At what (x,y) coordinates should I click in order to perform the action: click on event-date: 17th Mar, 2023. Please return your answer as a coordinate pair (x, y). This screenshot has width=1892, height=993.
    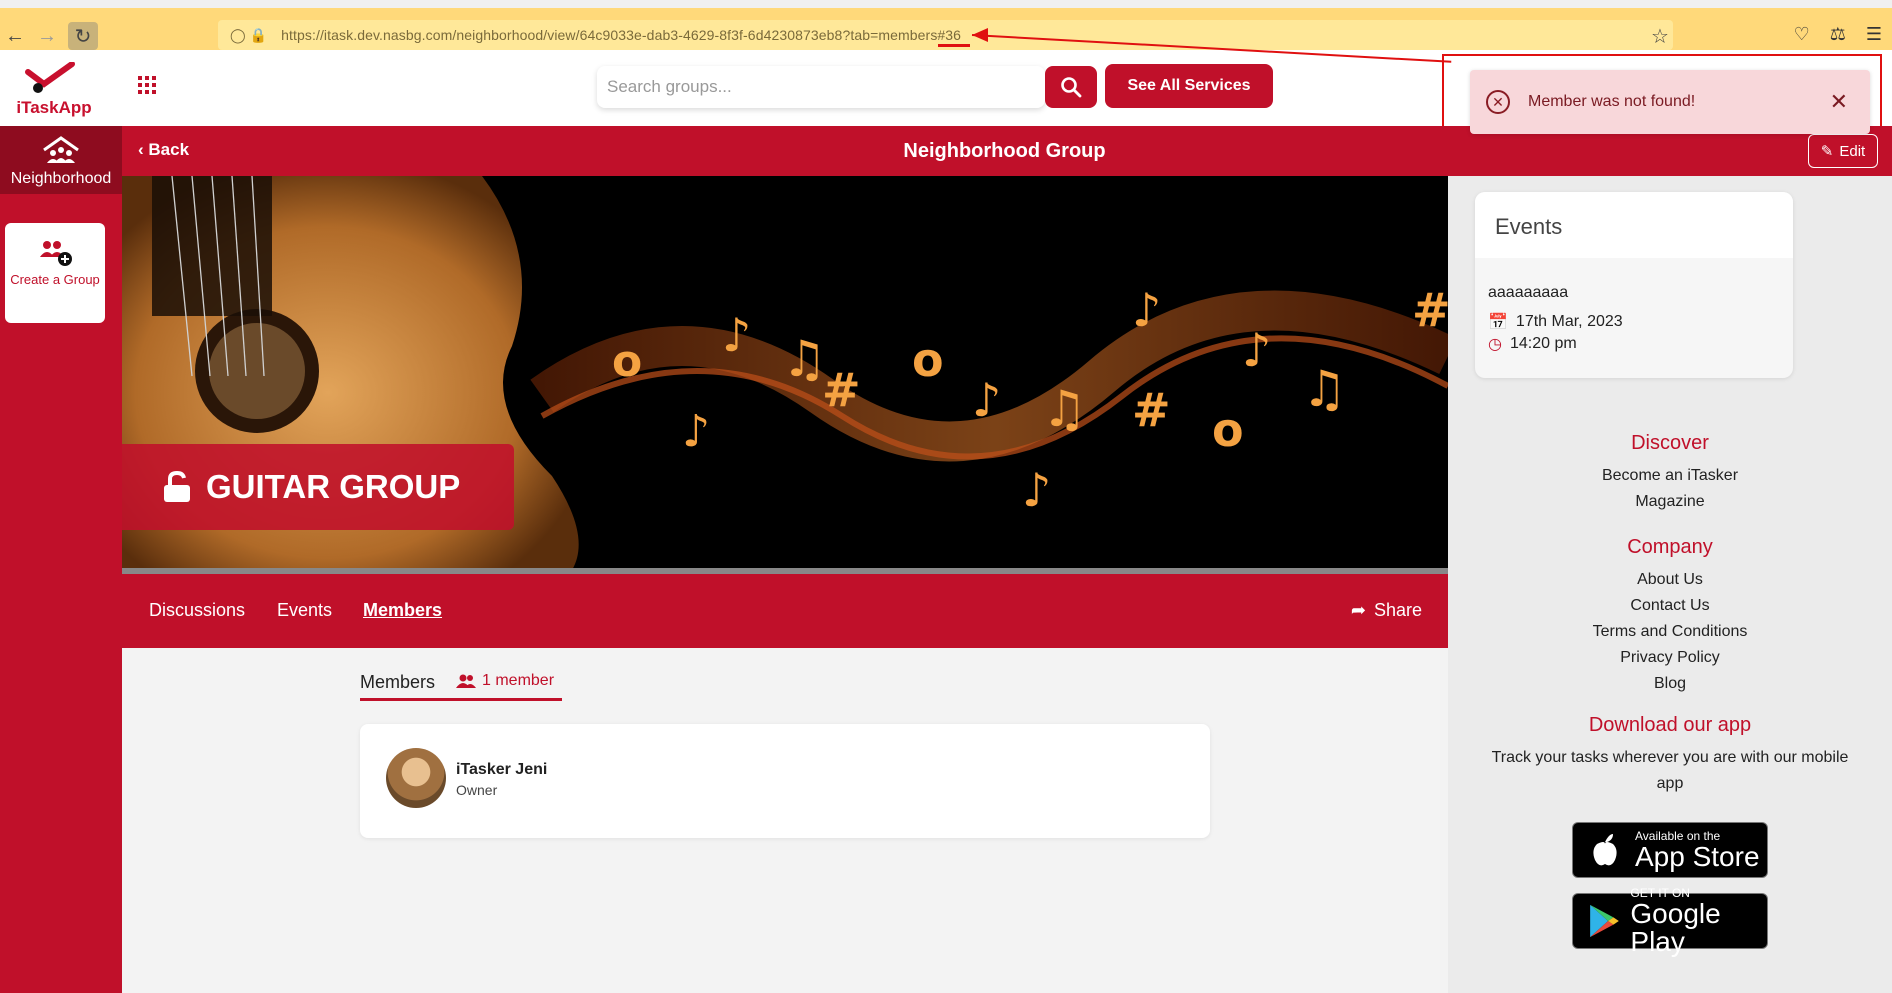
    Looking at the image, I should click on (1569, 321).